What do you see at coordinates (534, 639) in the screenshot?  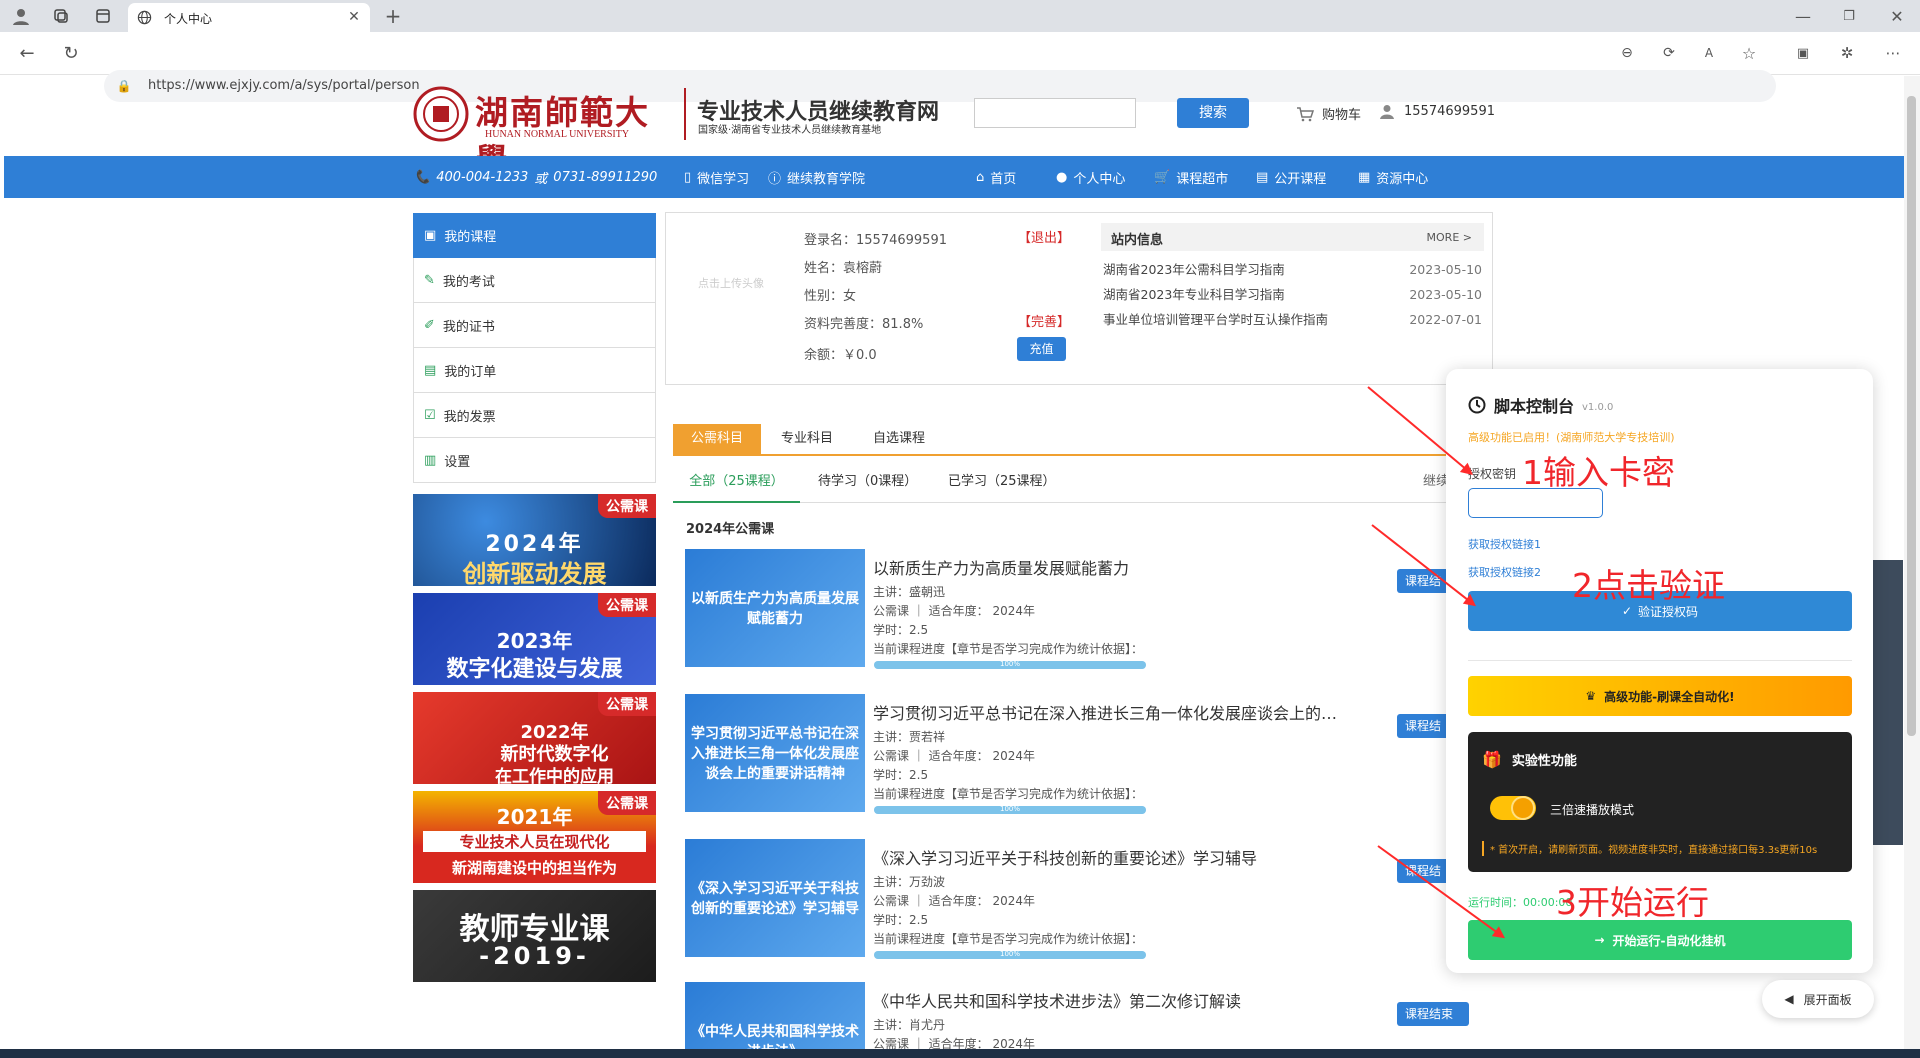 I see `banner-2023: 公需课 2023年 数字化建设与发展` at bounding box center [534, 639].